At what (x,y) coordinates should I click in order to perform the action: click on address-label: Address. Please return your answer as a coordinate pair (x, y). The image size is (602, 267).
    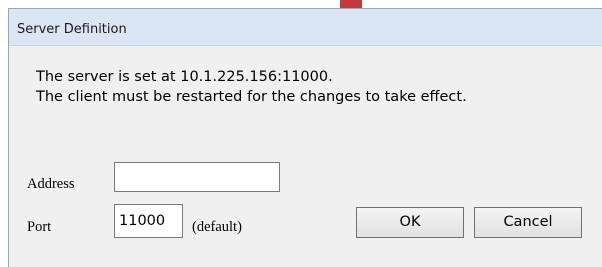
    Looking at the image, I should click on (51, 184).